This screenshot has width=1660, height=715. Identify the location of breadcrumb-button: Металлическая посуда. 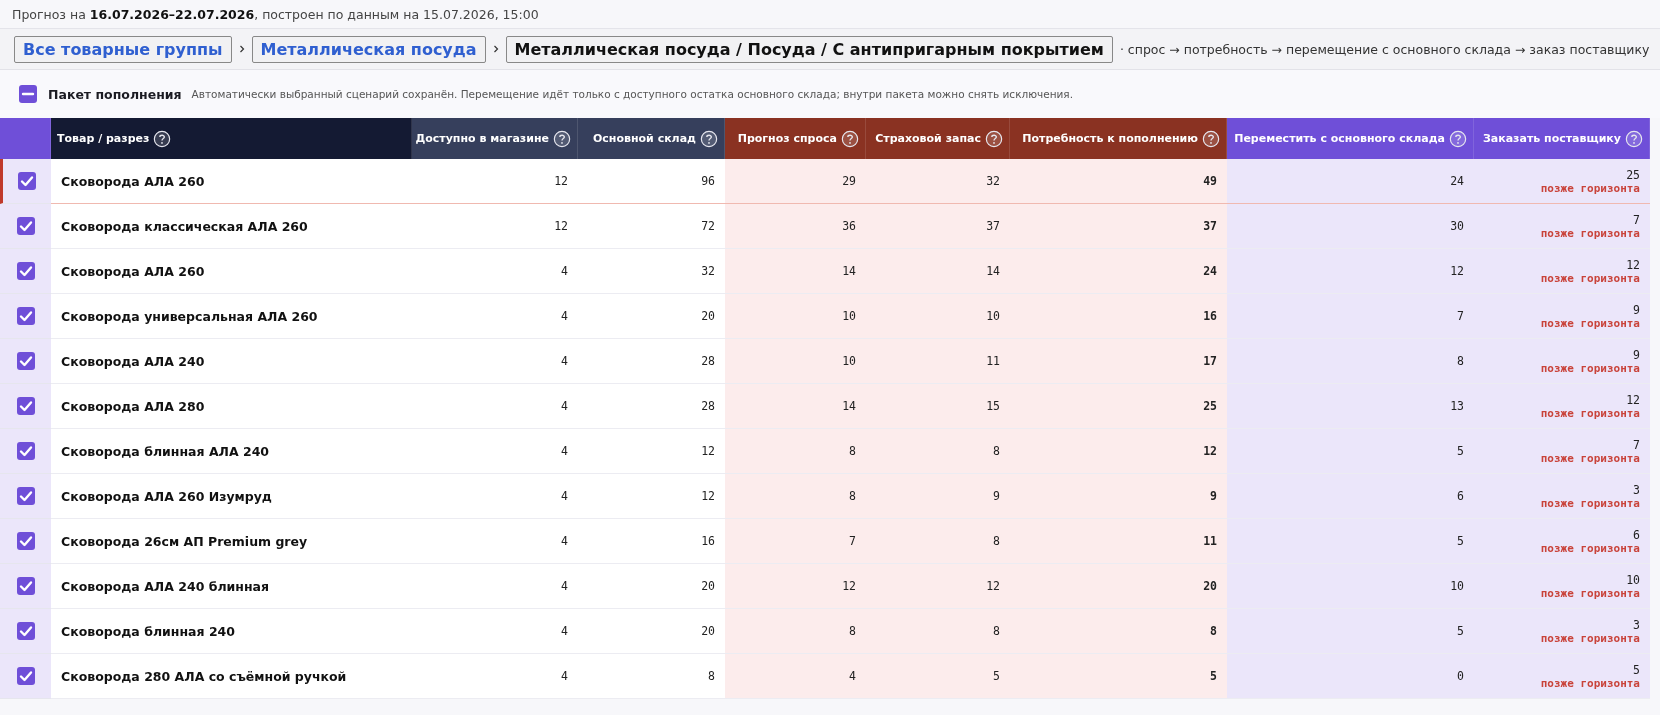
(368, 49).